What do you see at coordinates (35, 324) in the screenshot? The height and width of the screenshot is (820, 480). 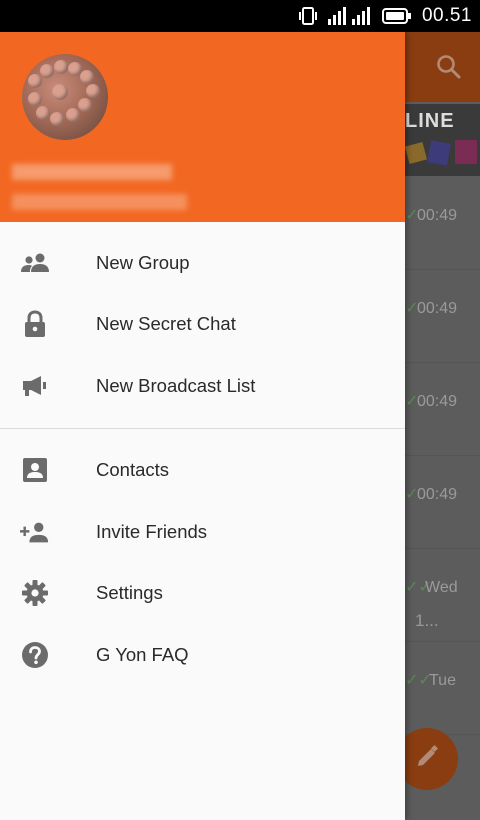 I see `lock-icon` at bounding box center [35, 324].